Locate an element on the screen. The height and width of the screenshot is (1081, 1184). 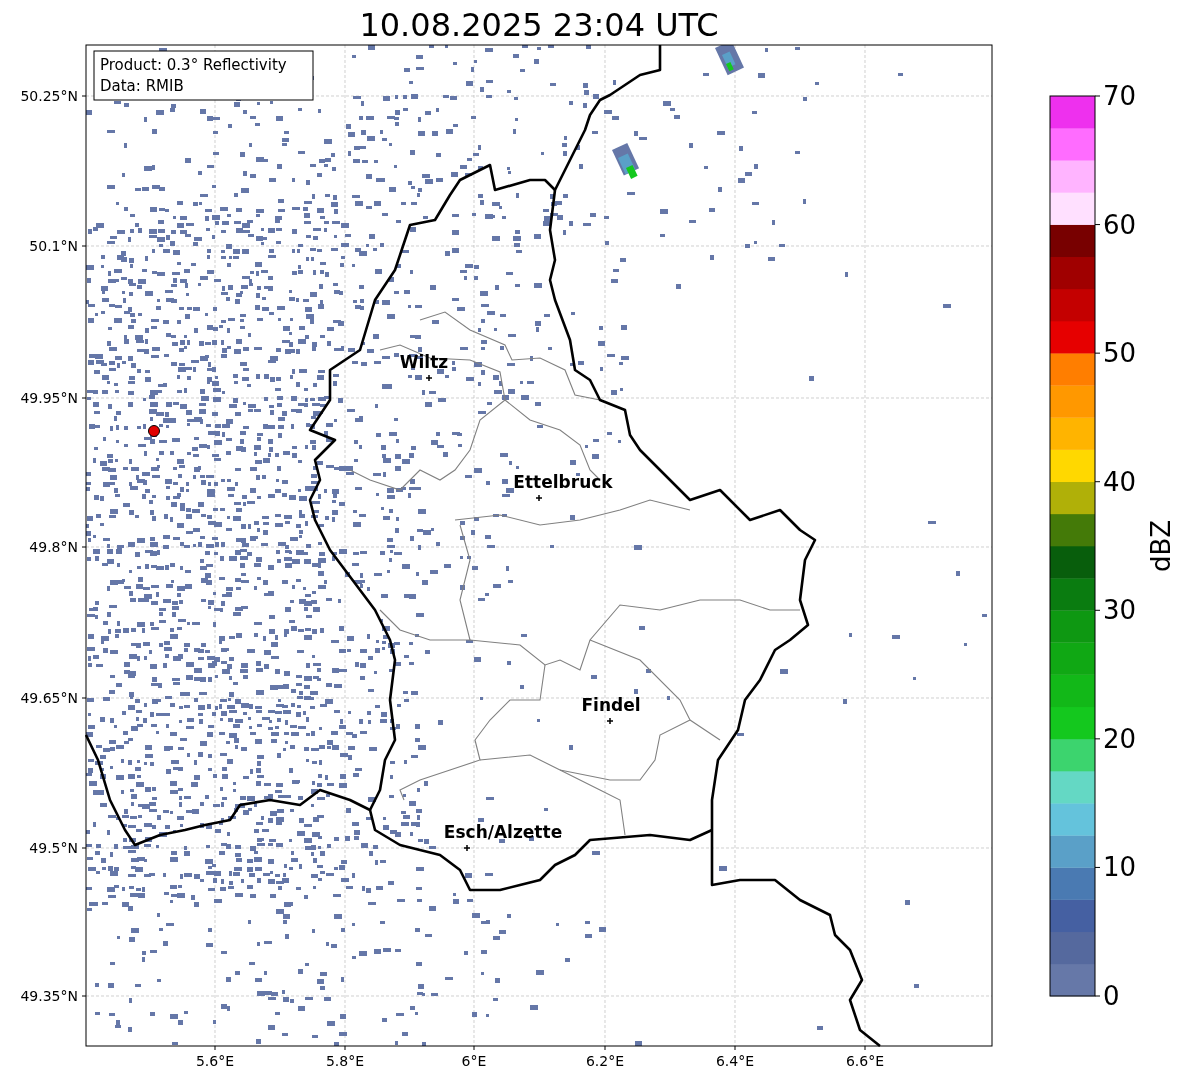
chart-title: 10.08.2025 23:04 UTC is located at coordinates (539, 25).